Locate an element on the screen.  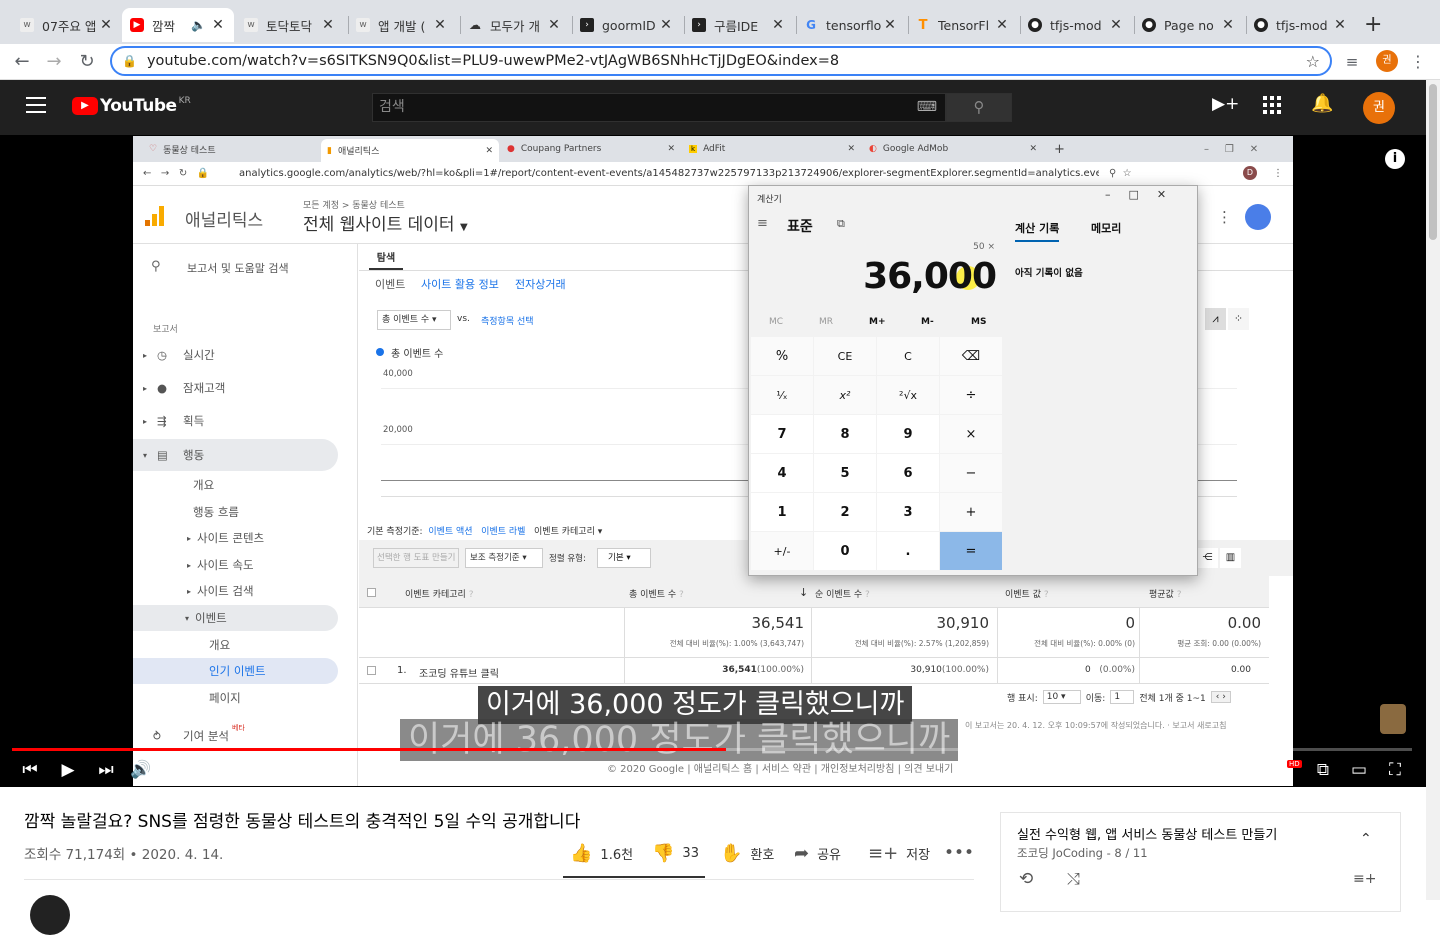
profile-avatar: 권 is located at coordinates (1387, 61).